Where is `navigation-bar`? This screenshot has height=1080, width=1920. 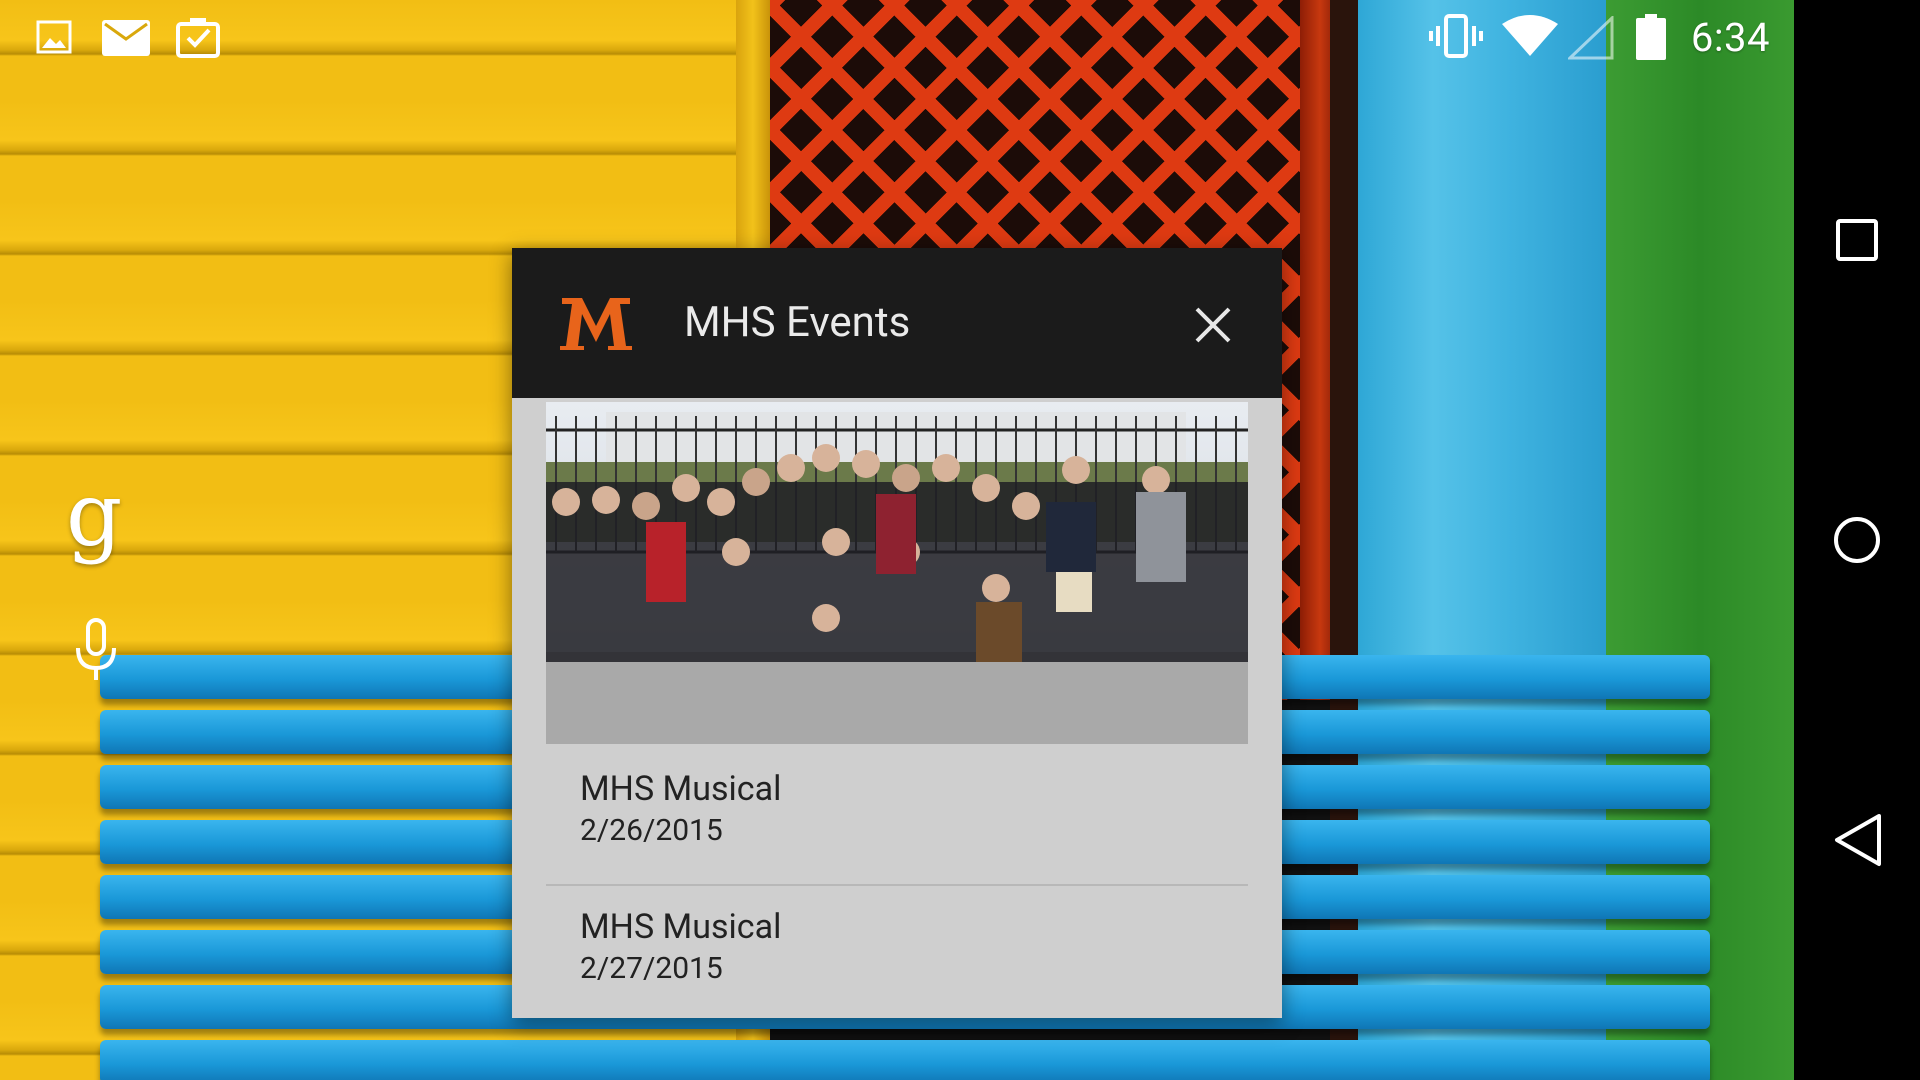 navigation-bar is located at coordinates (1857, 540).